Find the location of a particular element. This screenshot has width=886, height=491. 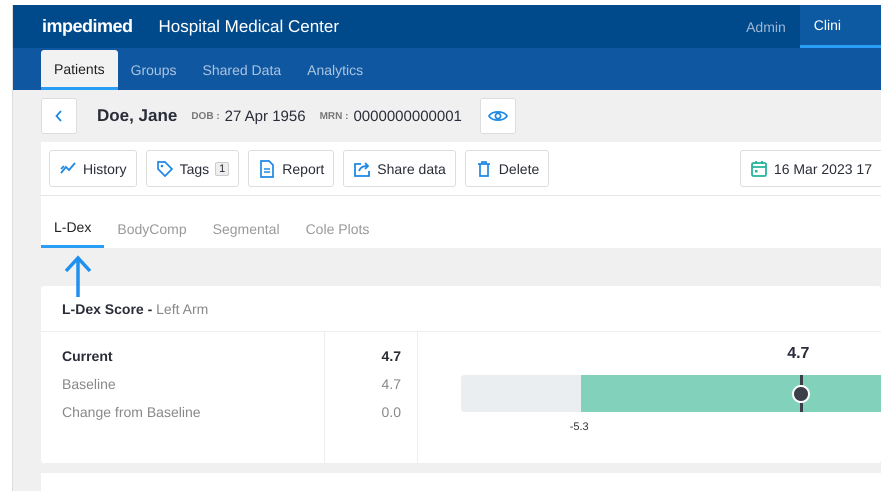

nav-tab: Analytics is located at coordinates (335, 70).